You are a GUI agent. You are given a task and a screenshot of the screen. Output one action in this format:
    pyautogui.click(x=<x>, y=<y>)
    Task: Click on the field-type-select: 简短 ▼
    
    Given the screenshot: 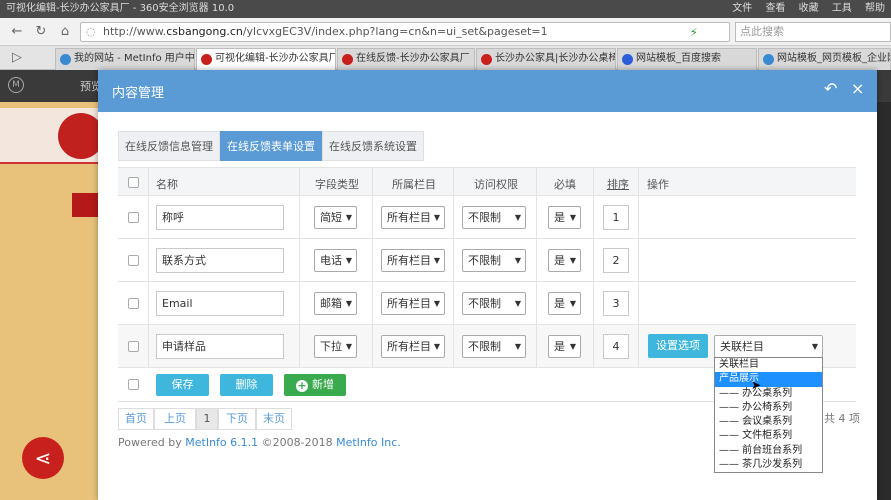 What is the action you would take?
    pyautogui.click(x=335, y=217)
    